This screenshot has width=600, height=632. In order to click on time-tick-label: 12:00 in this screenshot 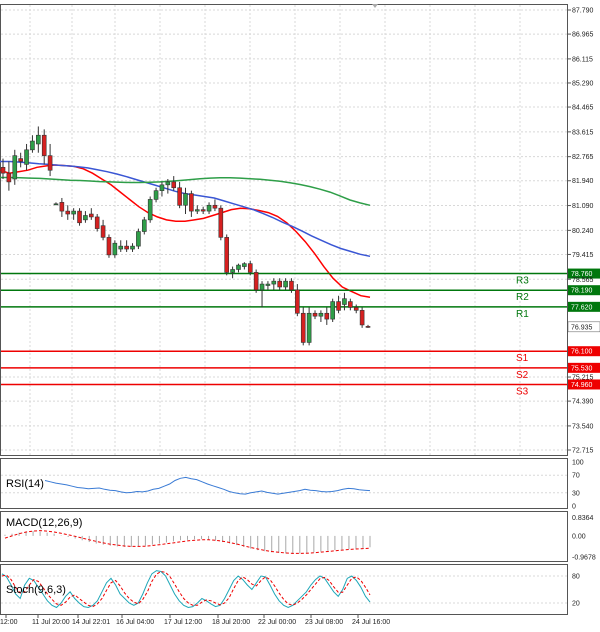, I will do `click(9, 622)`.